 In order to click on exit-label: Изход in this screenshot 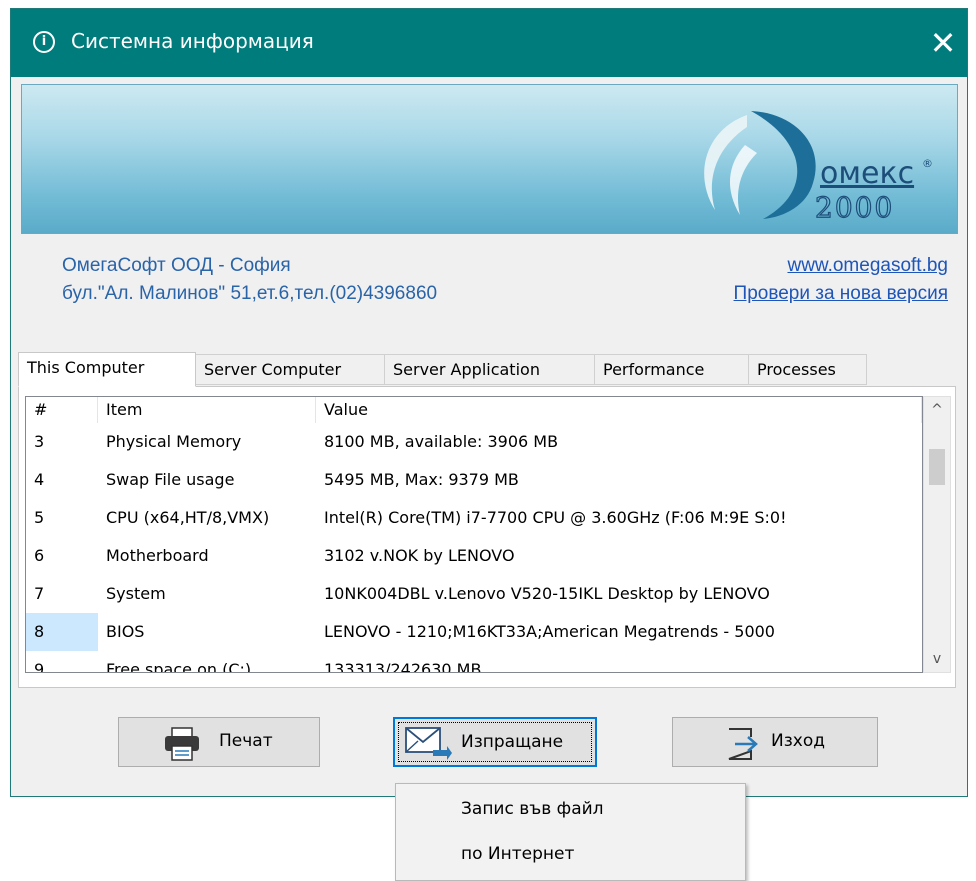, I will do `click(798, 741)`.